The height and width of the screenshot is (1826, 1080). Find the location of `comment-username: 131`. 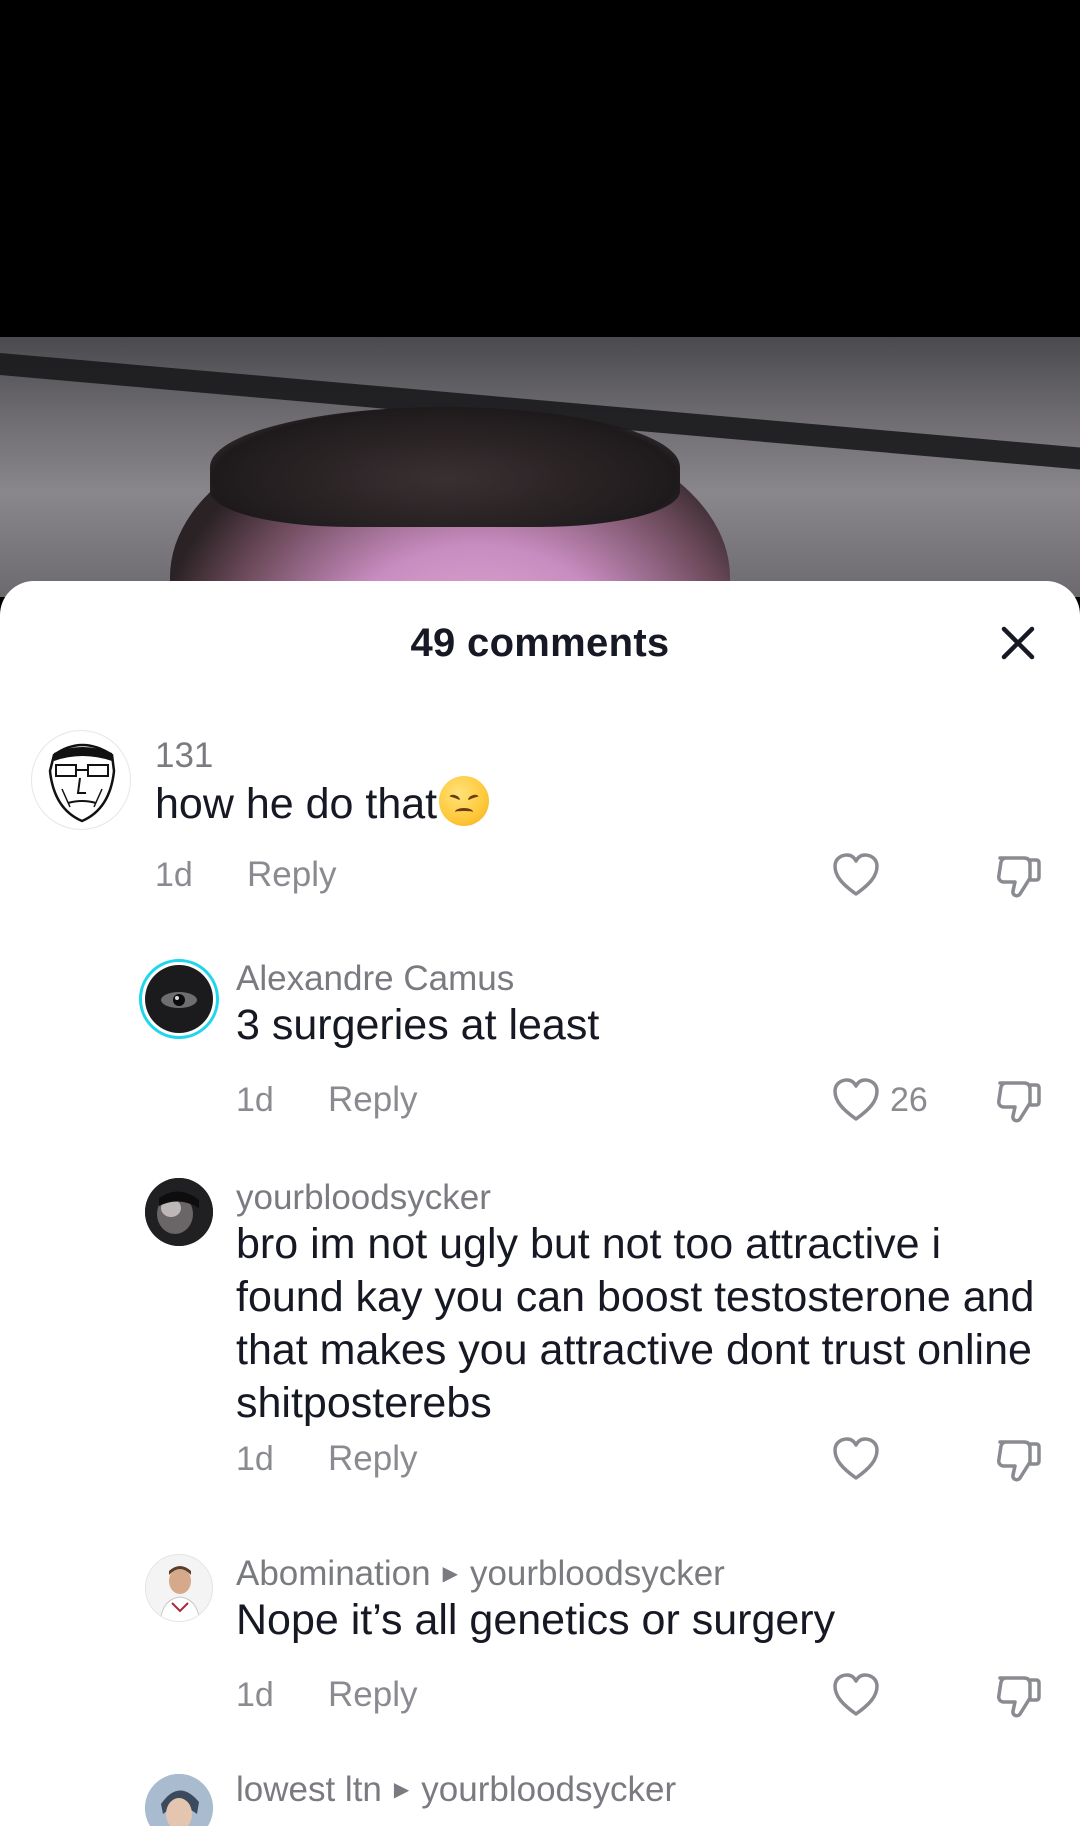

comment-username: 131 is located at coordinates (184, 756).